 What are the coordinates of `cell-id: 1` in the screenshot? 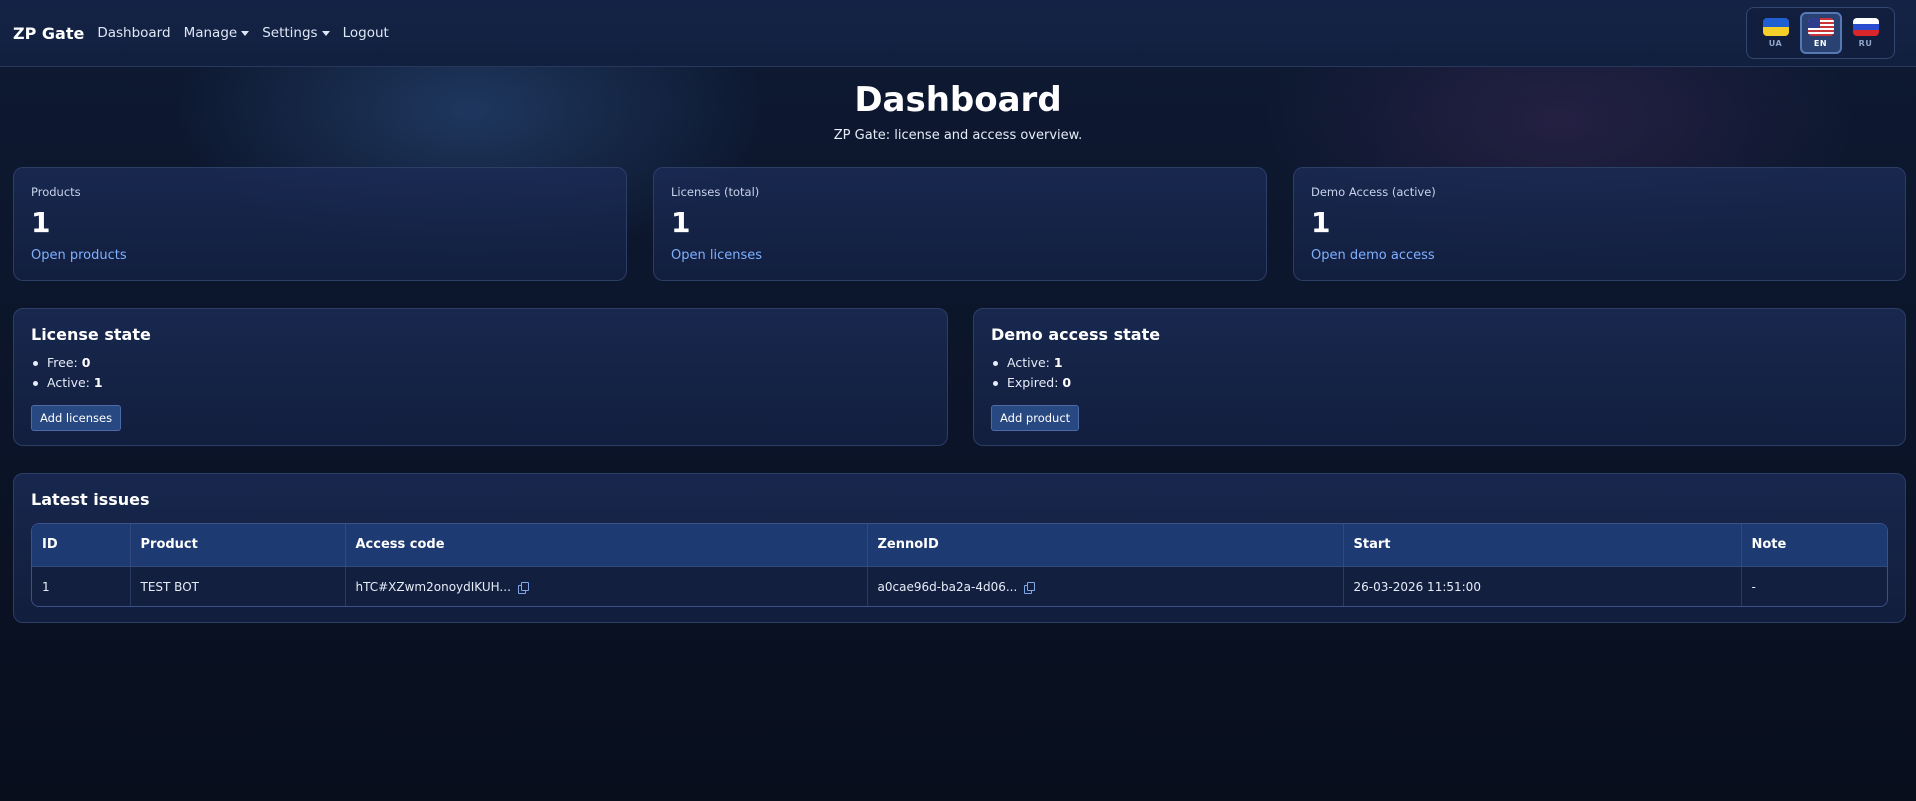 It's located at (81, 585).